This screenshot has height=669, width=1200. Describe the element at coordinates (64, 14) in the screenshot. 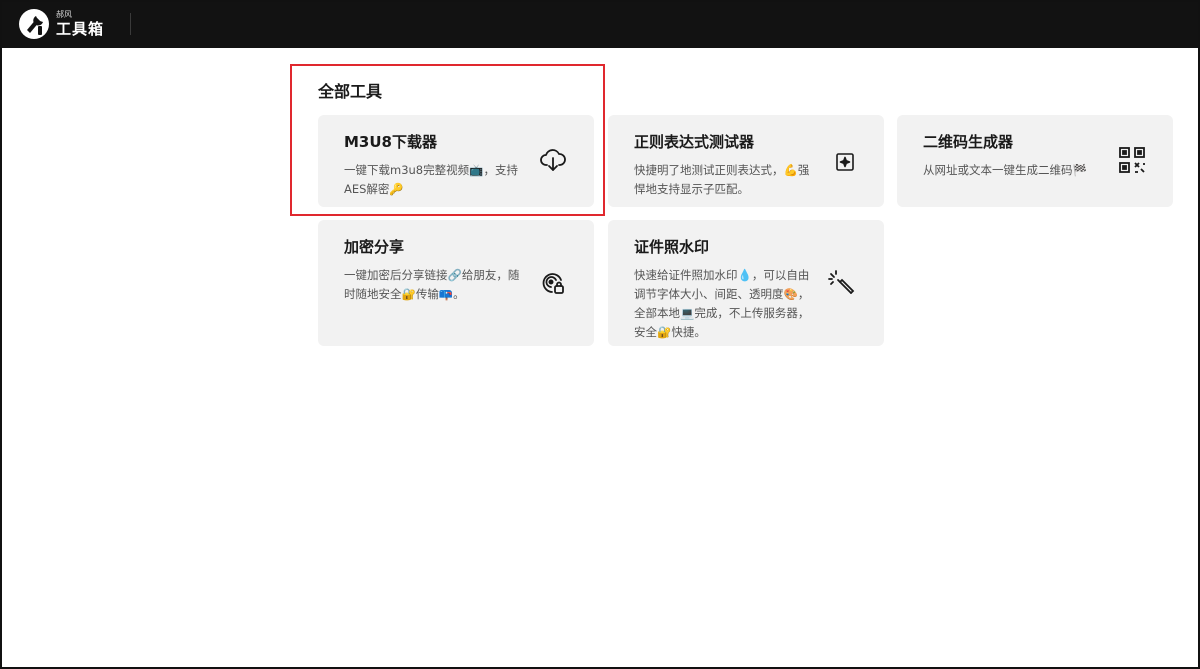

I see `logo-subtitle: 郝风` at that location.